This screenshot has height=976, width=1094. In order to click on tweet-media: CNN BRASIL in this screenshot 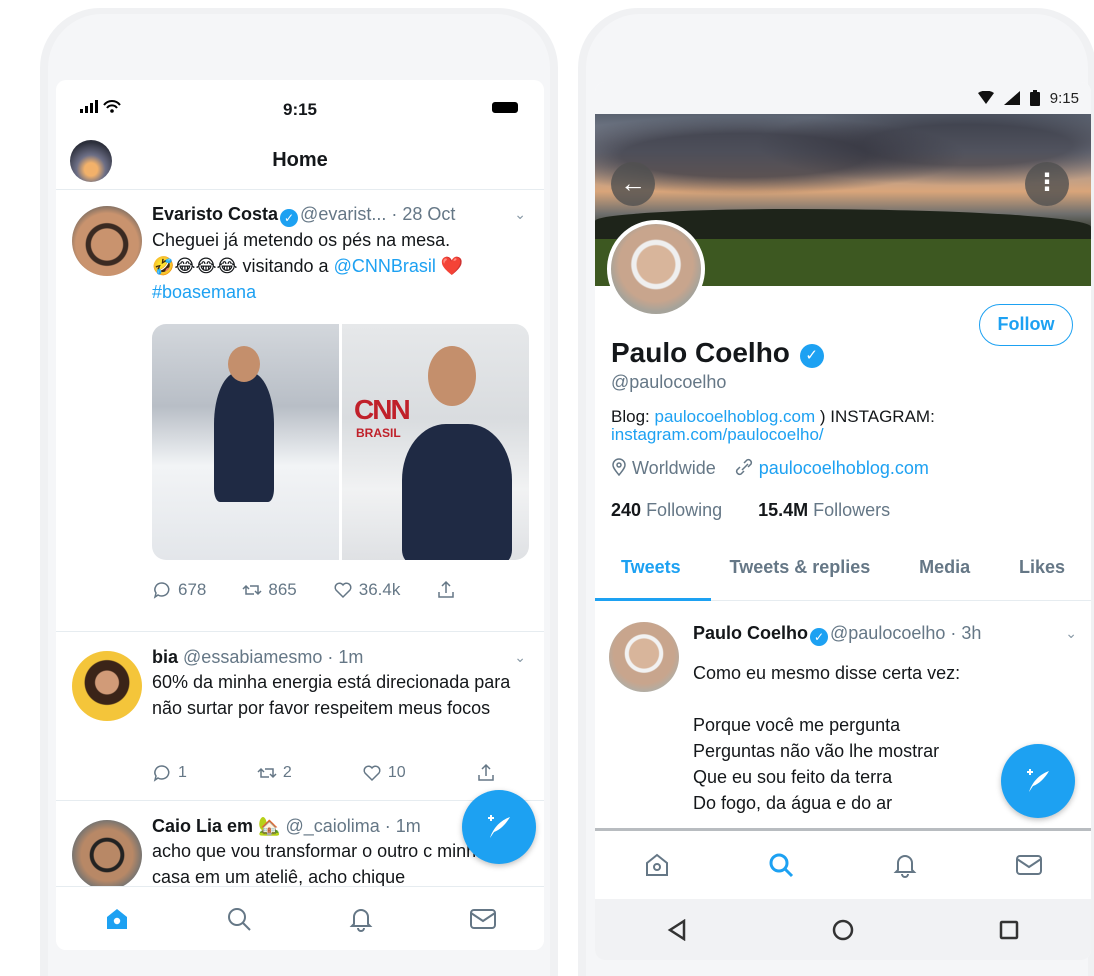, I will do `click(340, 442)`.